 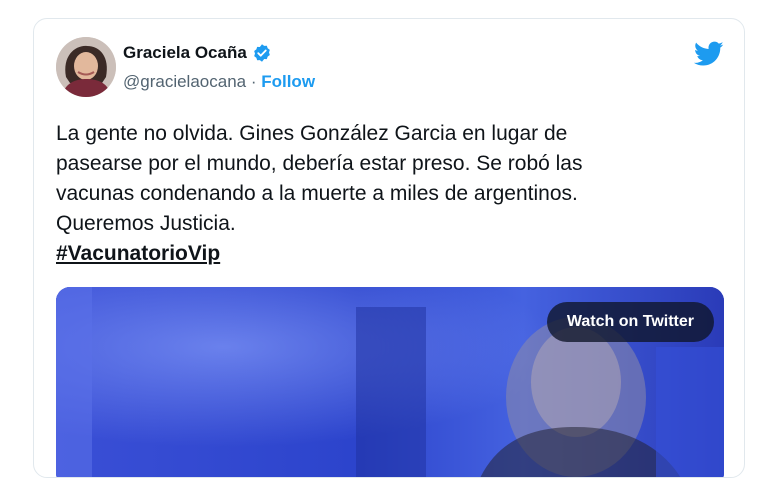 What do you see at coordinates (184, 82) in the screenshot?
I see `author-handle: @gracielaocana` at bounding box center [184, 82].